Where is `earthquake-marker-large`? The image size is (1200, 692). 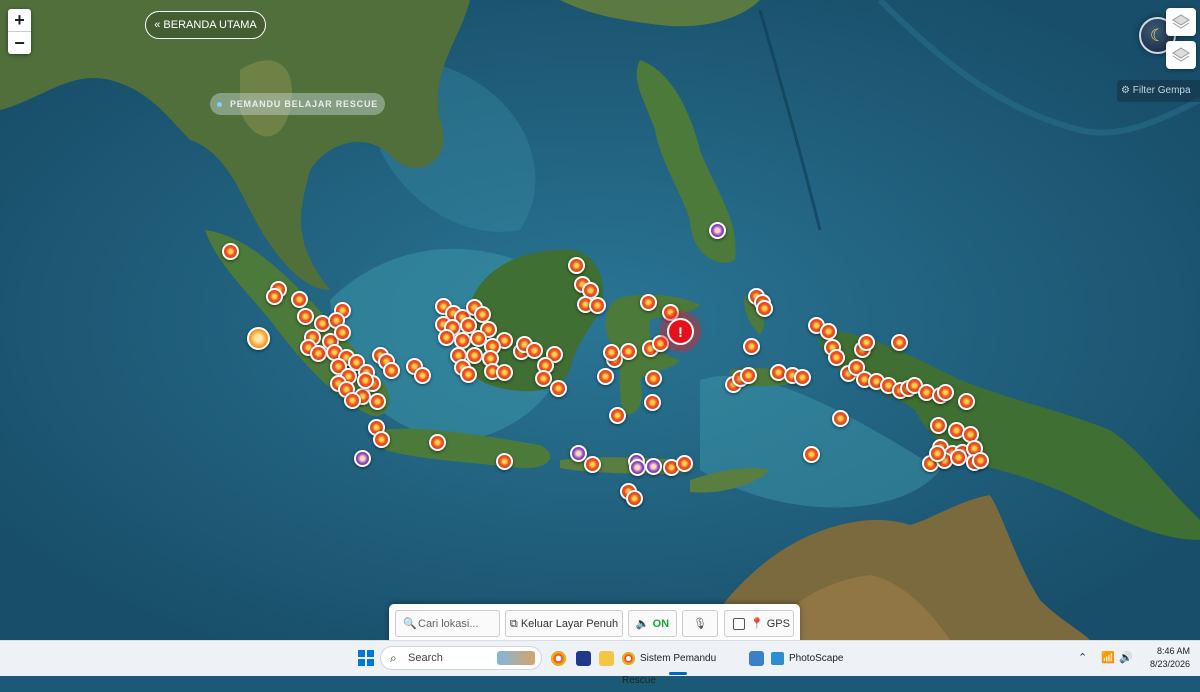
earthquake-marker-large is located at coordinates (258, 338).